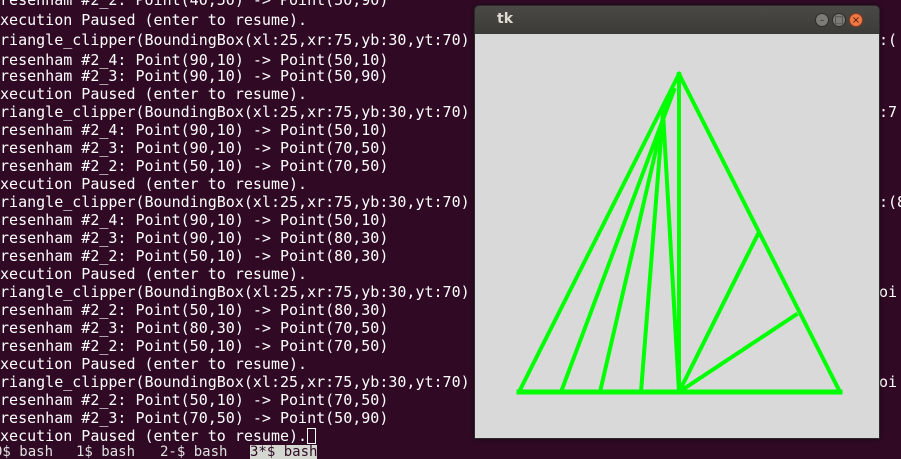 Image resolution: width=901 pixels, height=459 pixels. Describe the element at coordinates (284, 452) in the screenshot. I see `tmux-window-tab-active: 3*$ bash` at that location.